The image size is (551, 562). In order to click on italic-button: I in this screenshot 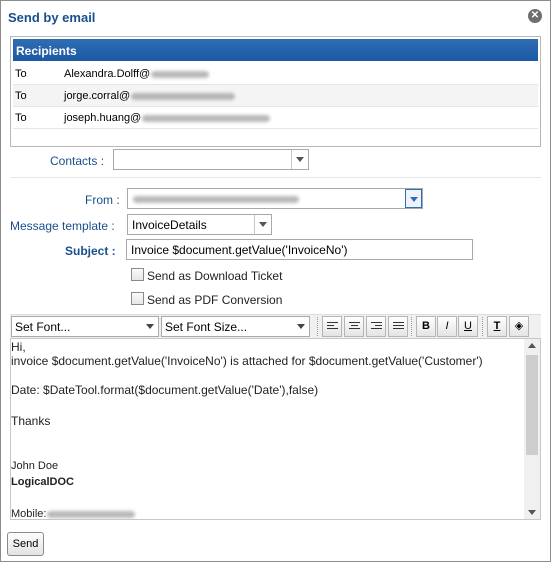, I will do `click(447, 326)`.